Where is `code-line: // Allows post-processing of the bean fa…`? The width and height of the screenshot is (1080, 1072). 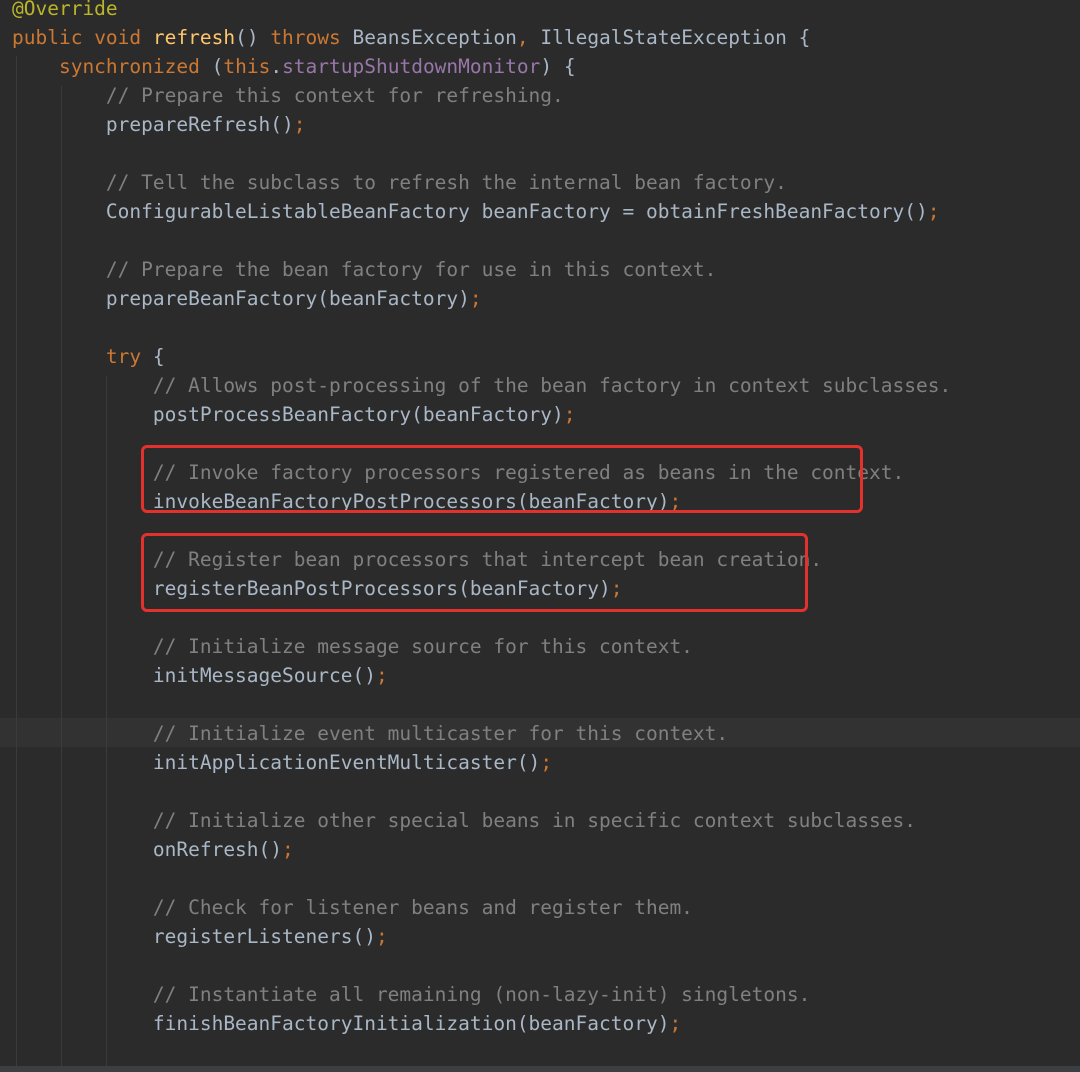 code-line: // Allows post-processing of the bean fa… is located at coordinates (481, 385).